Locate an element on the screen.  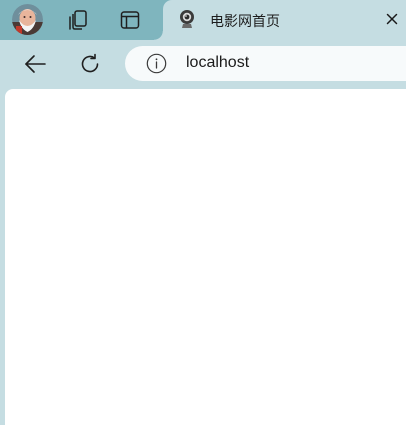
tab-close-button is located at coordinates (392, 19).